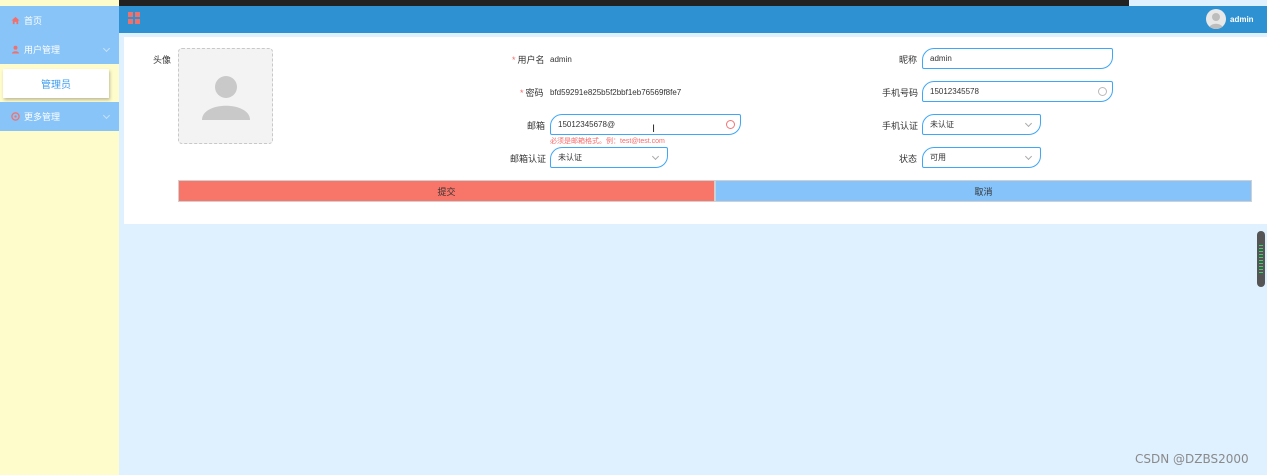 The image size is (1267, 475). What do you see at coordinates (528, 159) in the screenshot?
I see `email-verify-label: 邮箱认证` at bounding box center [528, 159].